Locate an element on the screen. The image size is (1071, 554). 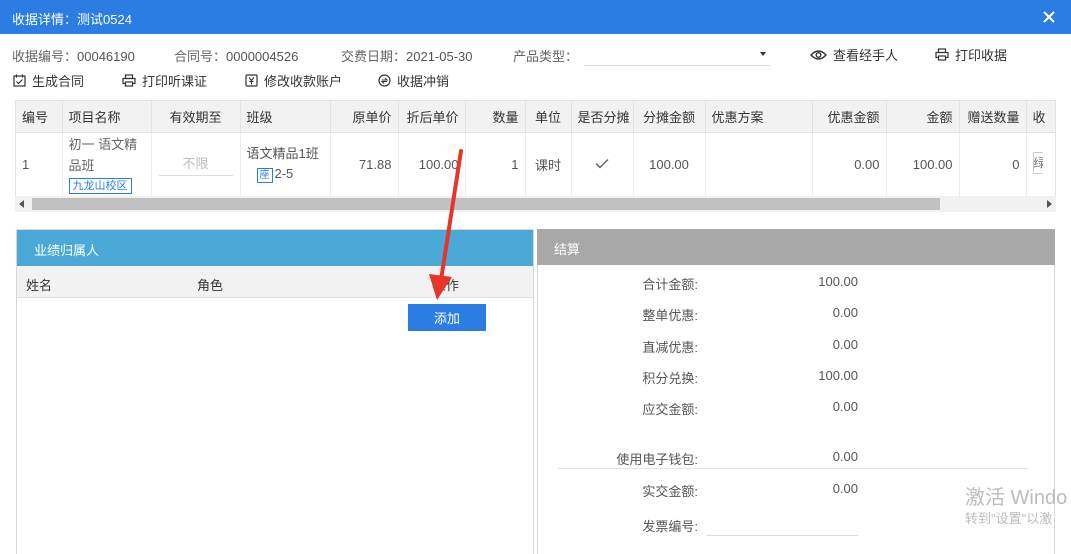
summary-row-direct-discount: 直减优惠: 0.00 is located at coordinates (708, 347).